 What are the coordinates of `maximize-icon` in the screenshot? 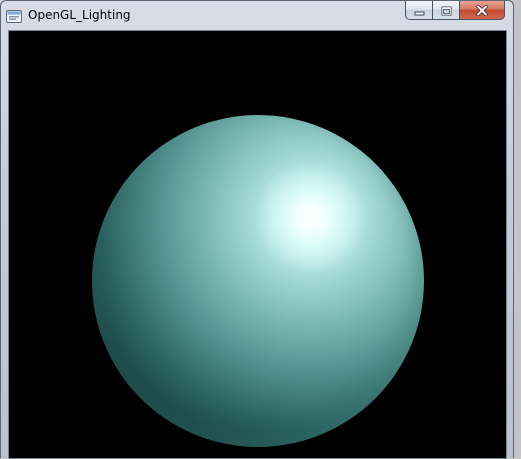 It's located at (446, 10).